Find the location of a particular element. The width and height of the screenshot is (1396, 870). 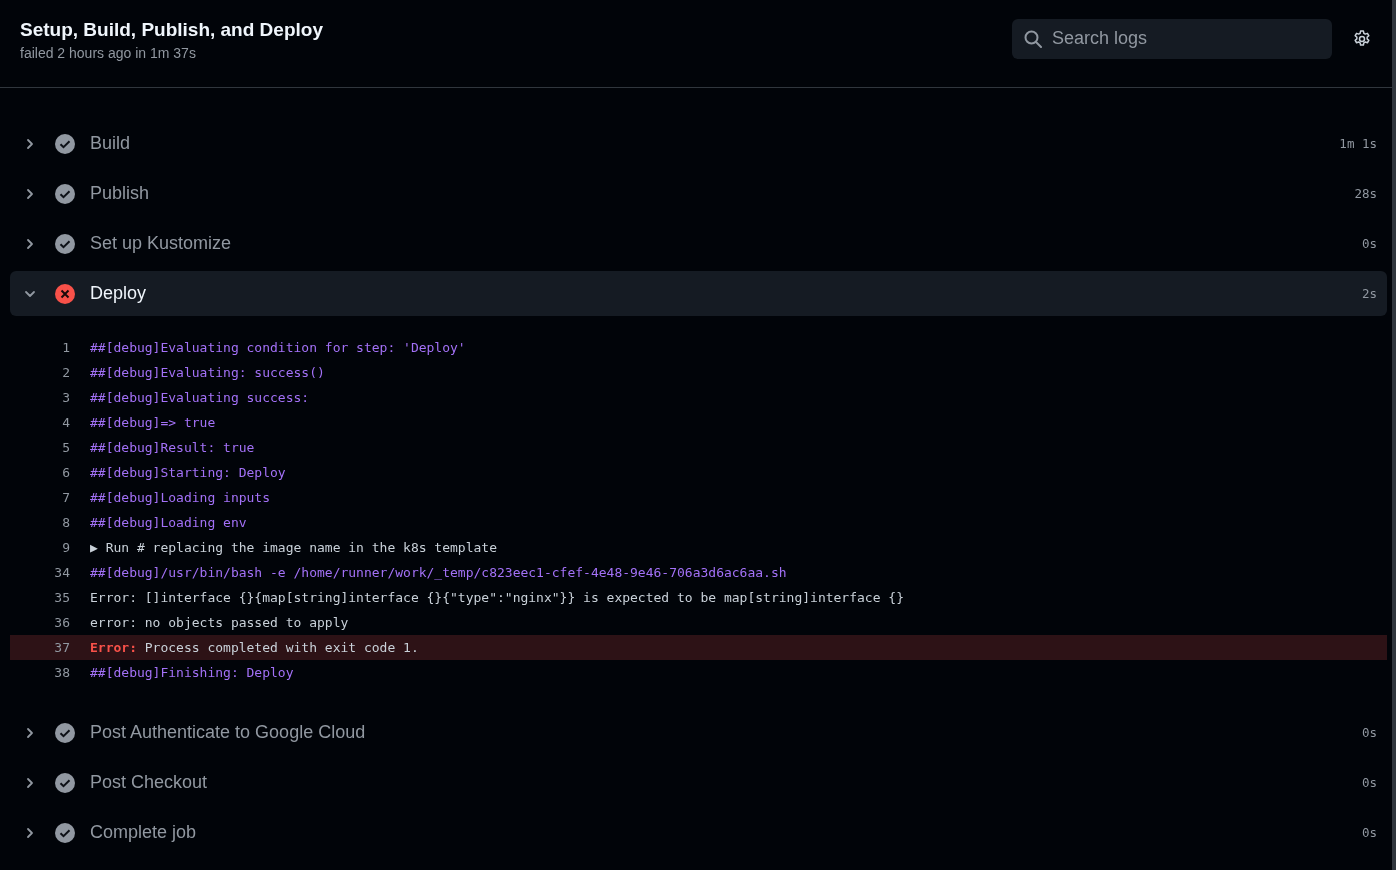

step-duration: 2s is located at coordinates (1369, 293).